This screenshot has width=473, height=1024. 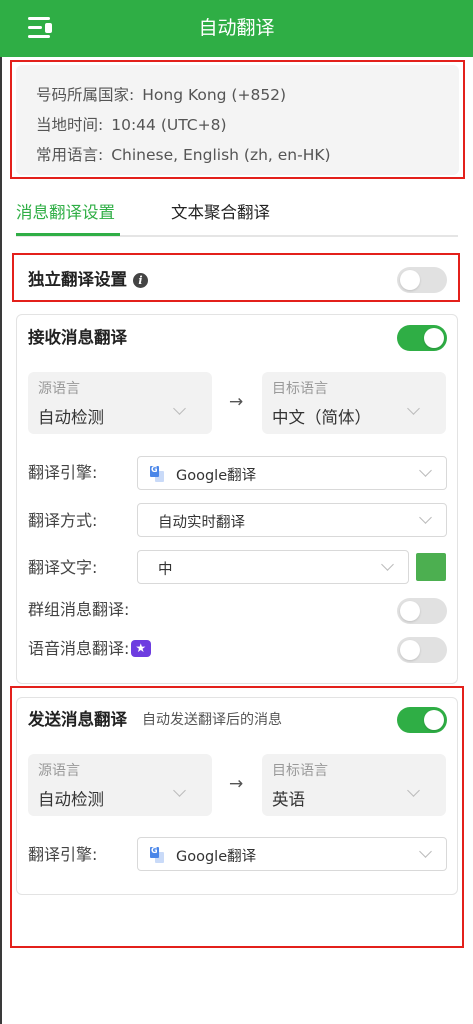 What do you see at coordinates (288, 799) in the screenshot?
I see `target-language-value: 英语` at bounding box center [288, 799].